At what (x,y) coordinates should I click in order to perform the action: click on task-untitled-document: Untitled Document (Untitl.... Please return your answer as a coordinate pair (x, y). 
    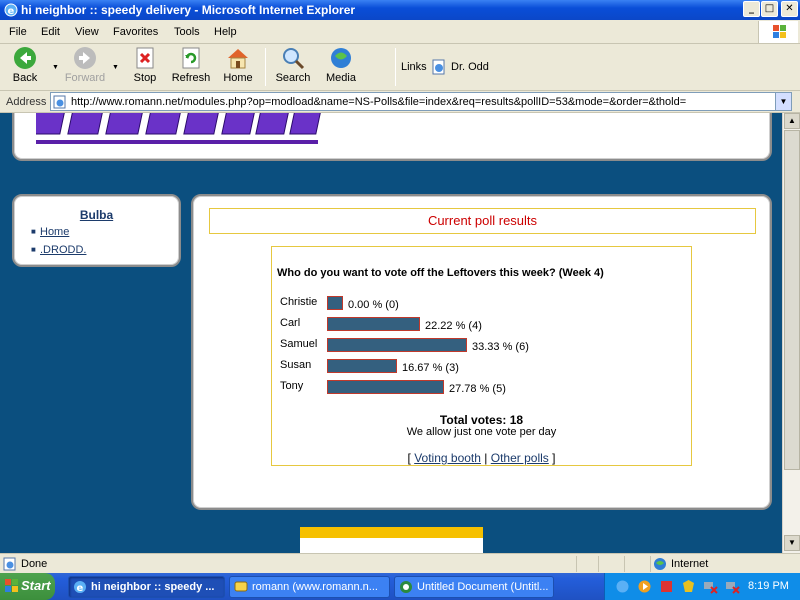
    Looking at the image, I should click on (474, 587).